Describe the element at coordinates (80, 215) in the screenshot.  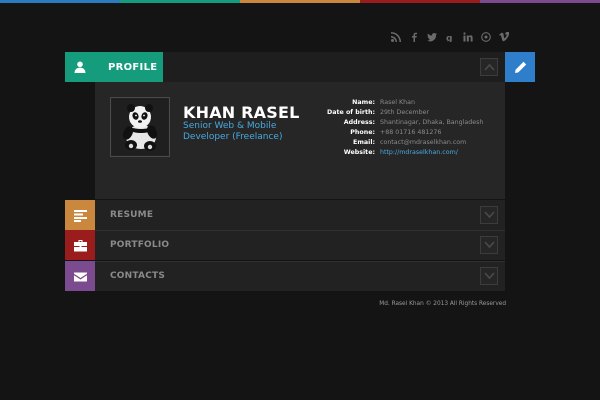
I see `resume-icon` at that location.